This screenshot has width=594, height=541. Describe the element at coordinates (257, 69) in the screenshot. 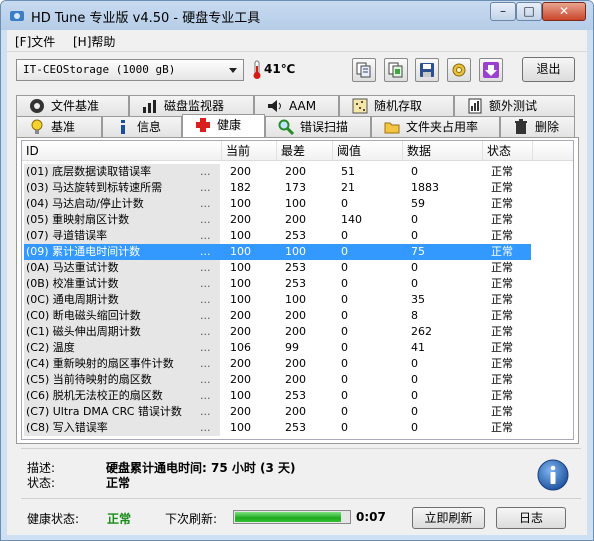

I see `thermometer-icon` at that location.